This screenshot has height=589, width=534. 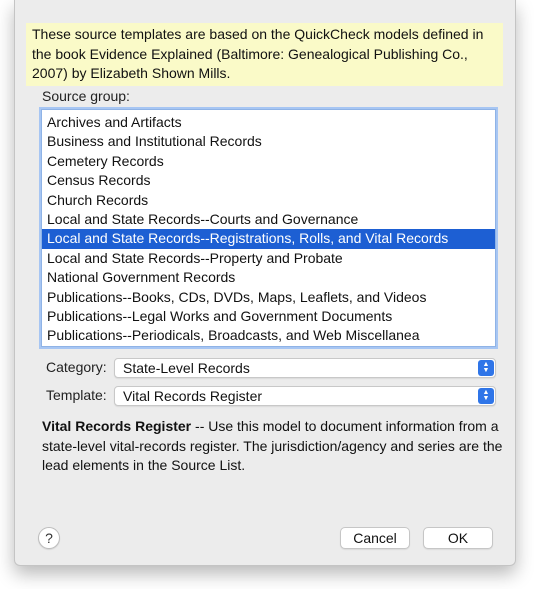 What do you see at coordinates (268, 122) in the screenshot?
I see `source-group-item: Archives and Artifacts` at bounding box center [268, 122].